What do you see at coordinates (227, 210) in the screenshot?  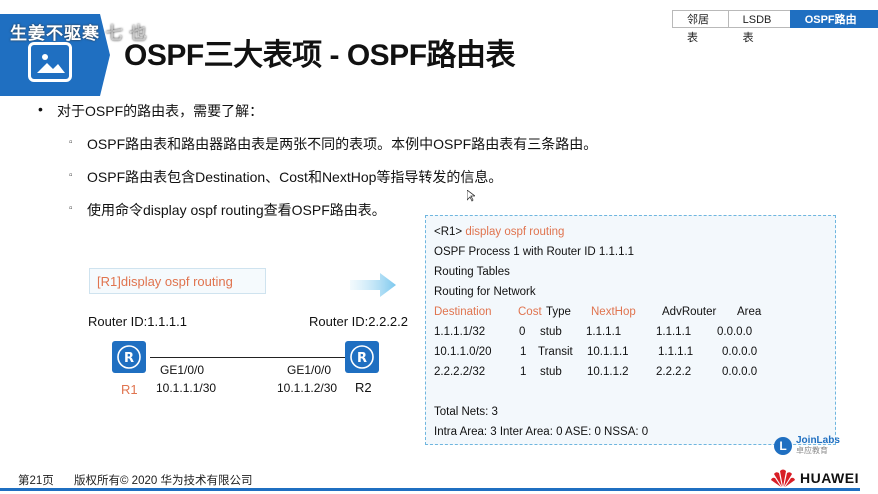 I see `sub-bullet-3: ▫ 使用命令display ospf routing查看OSPF路由表。` at bounding box center [227, 210].